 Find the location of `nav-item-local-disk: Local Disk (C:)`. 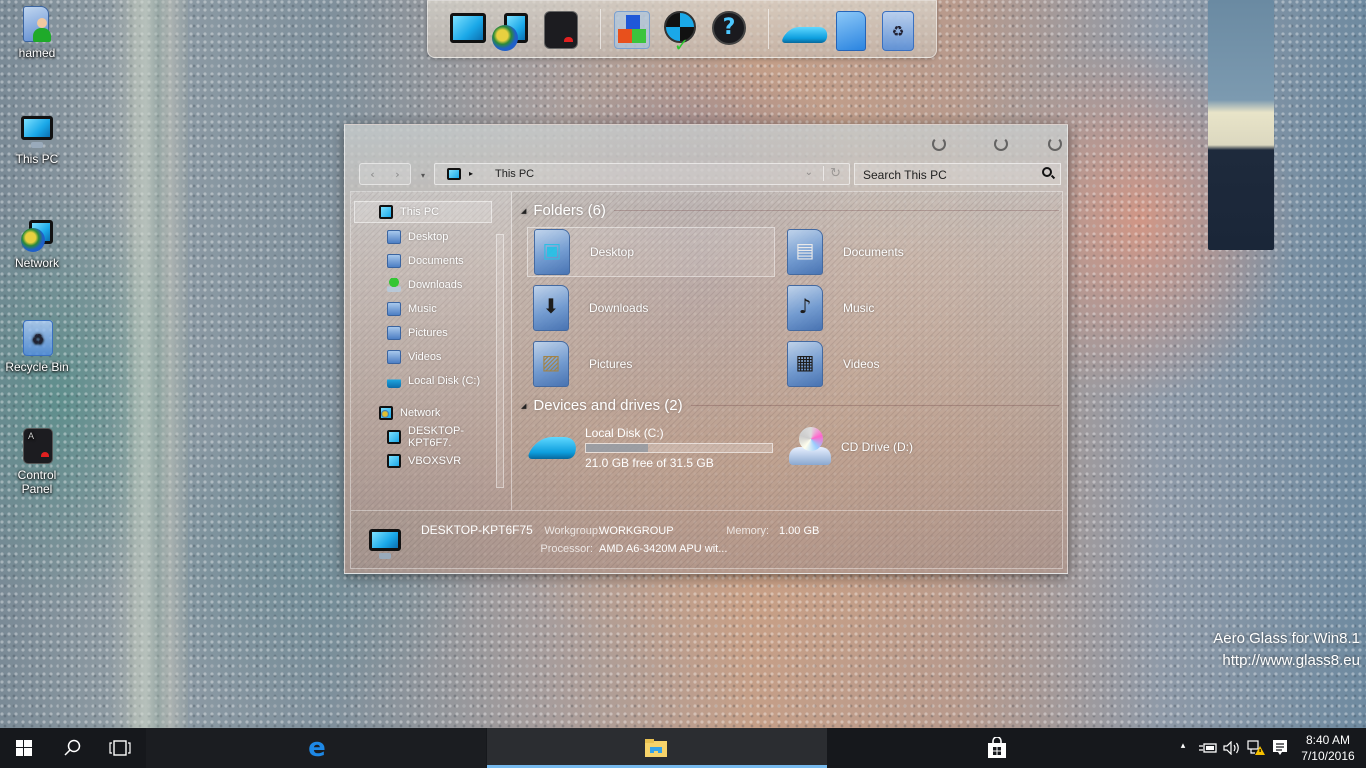

nav-item-local-disk: Local Disk (C:) is located at coordinates (421, 381).